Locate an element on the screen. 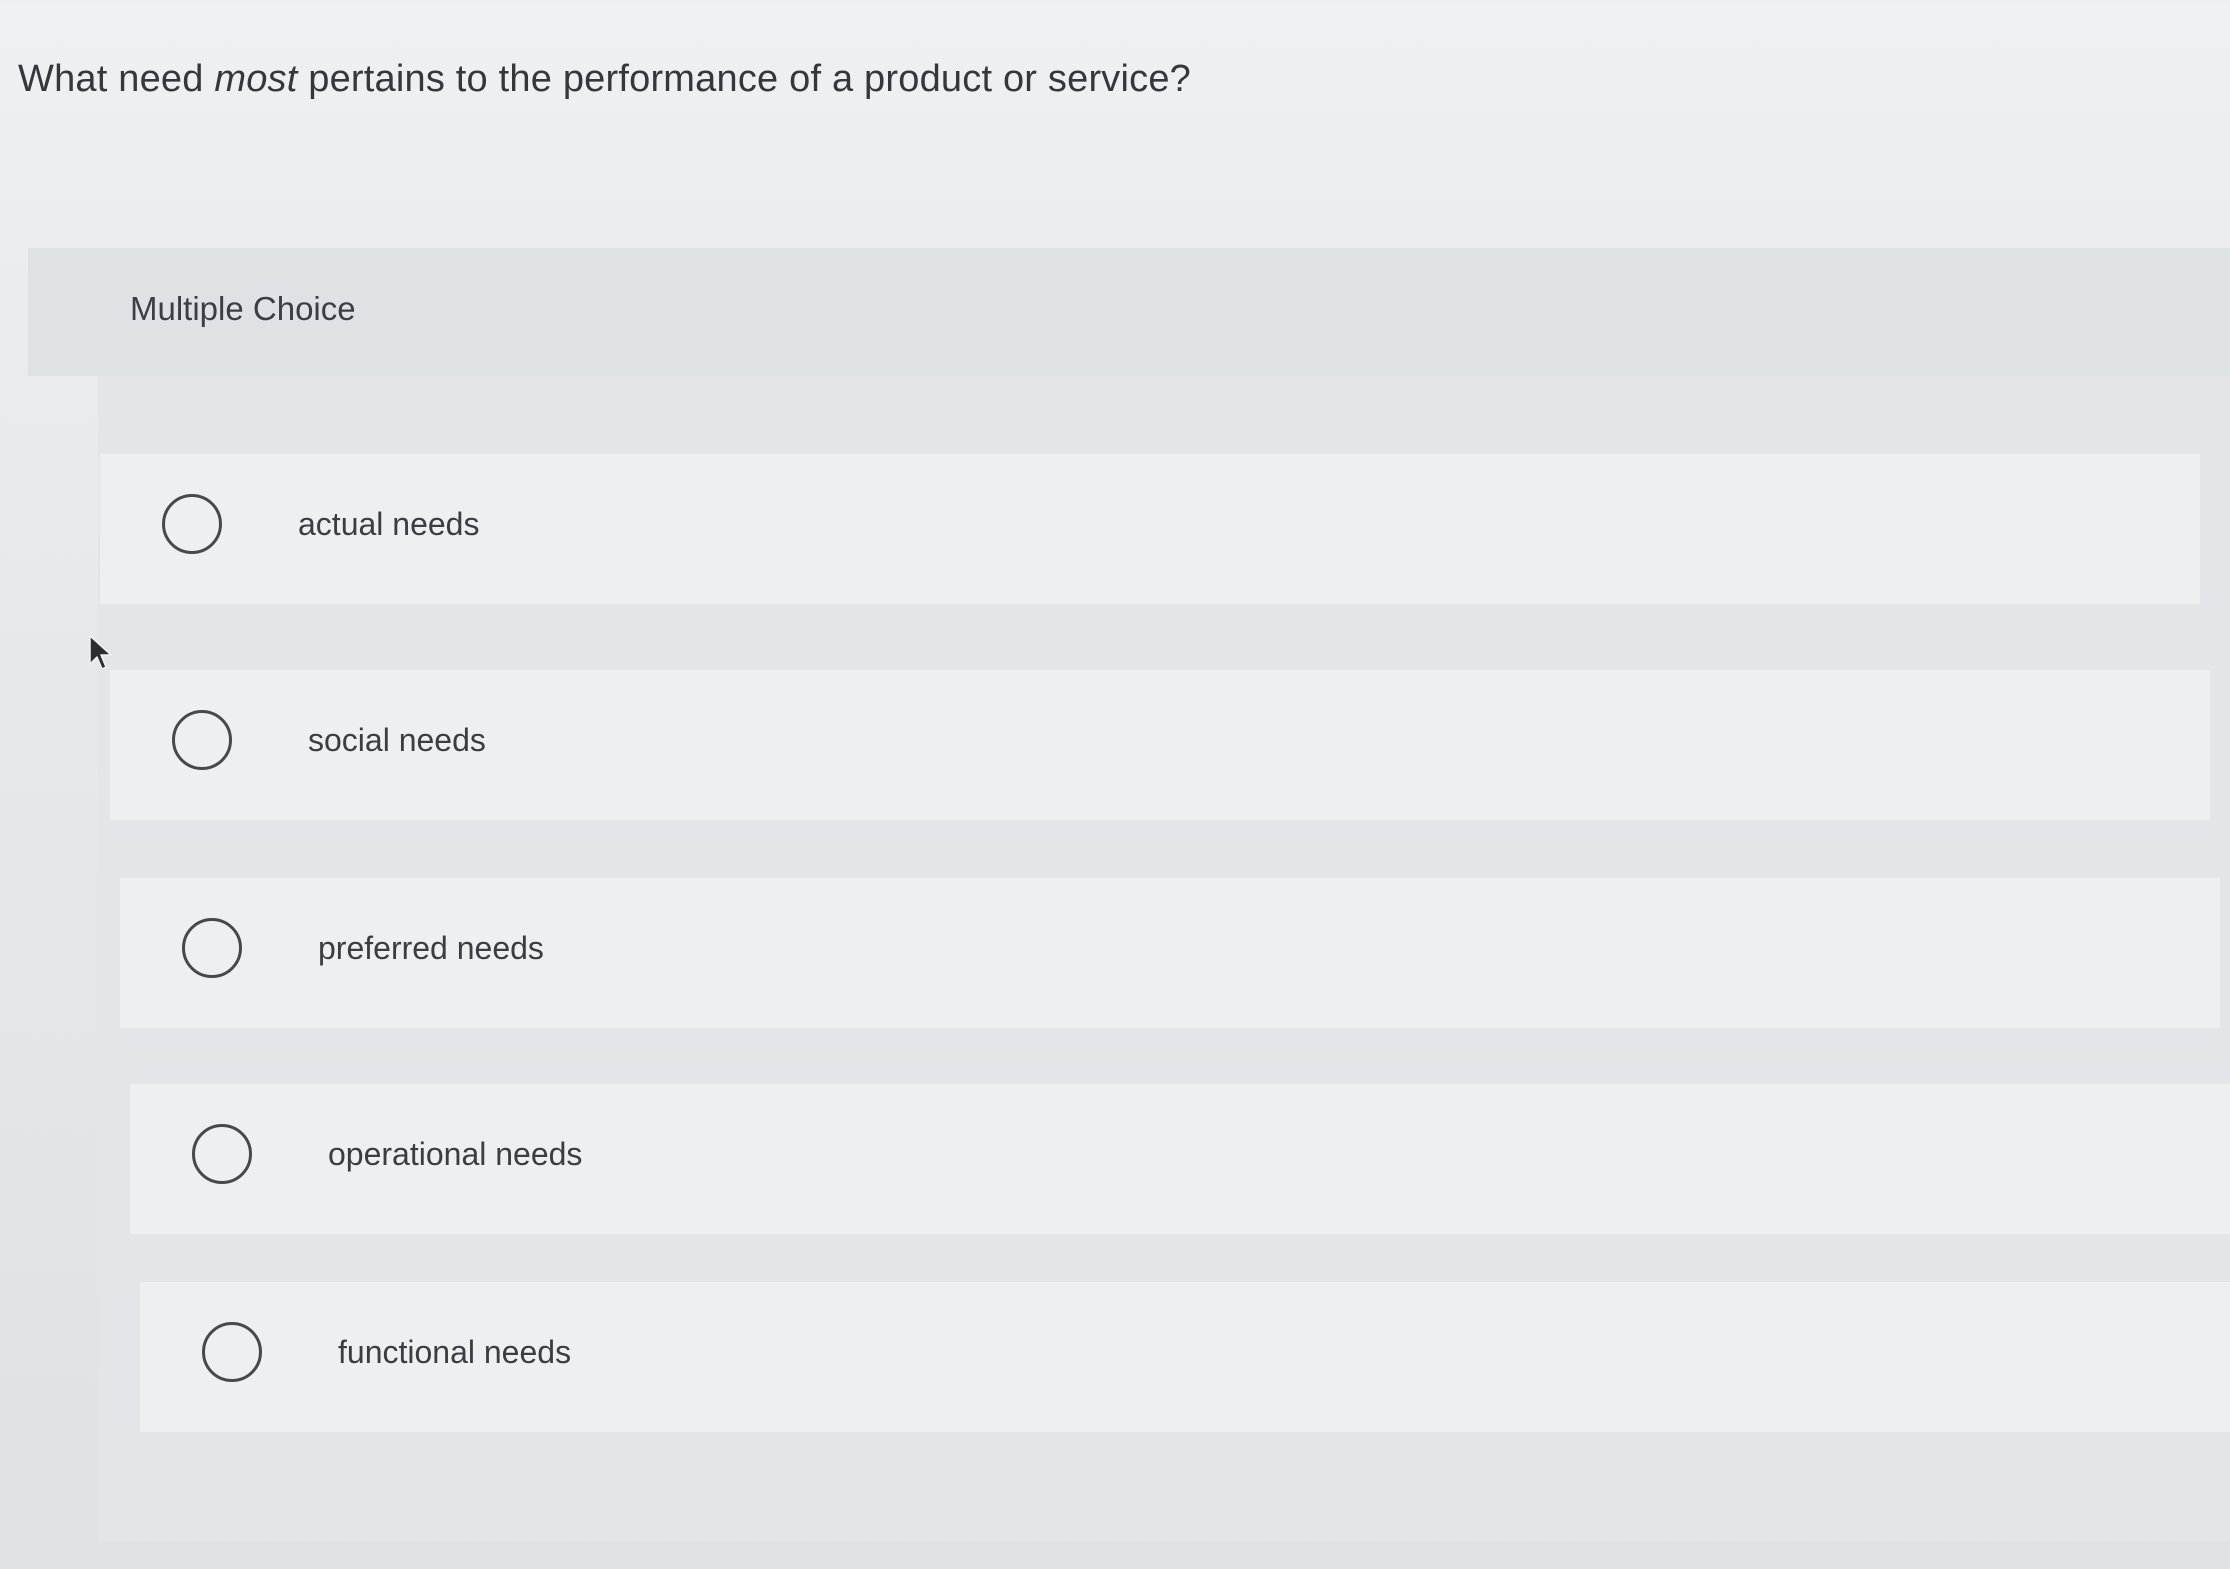 This screenshot has width=2230, height=1569. answer-option-functional-needs: functional needs is located at coordinates (1185, 1357).